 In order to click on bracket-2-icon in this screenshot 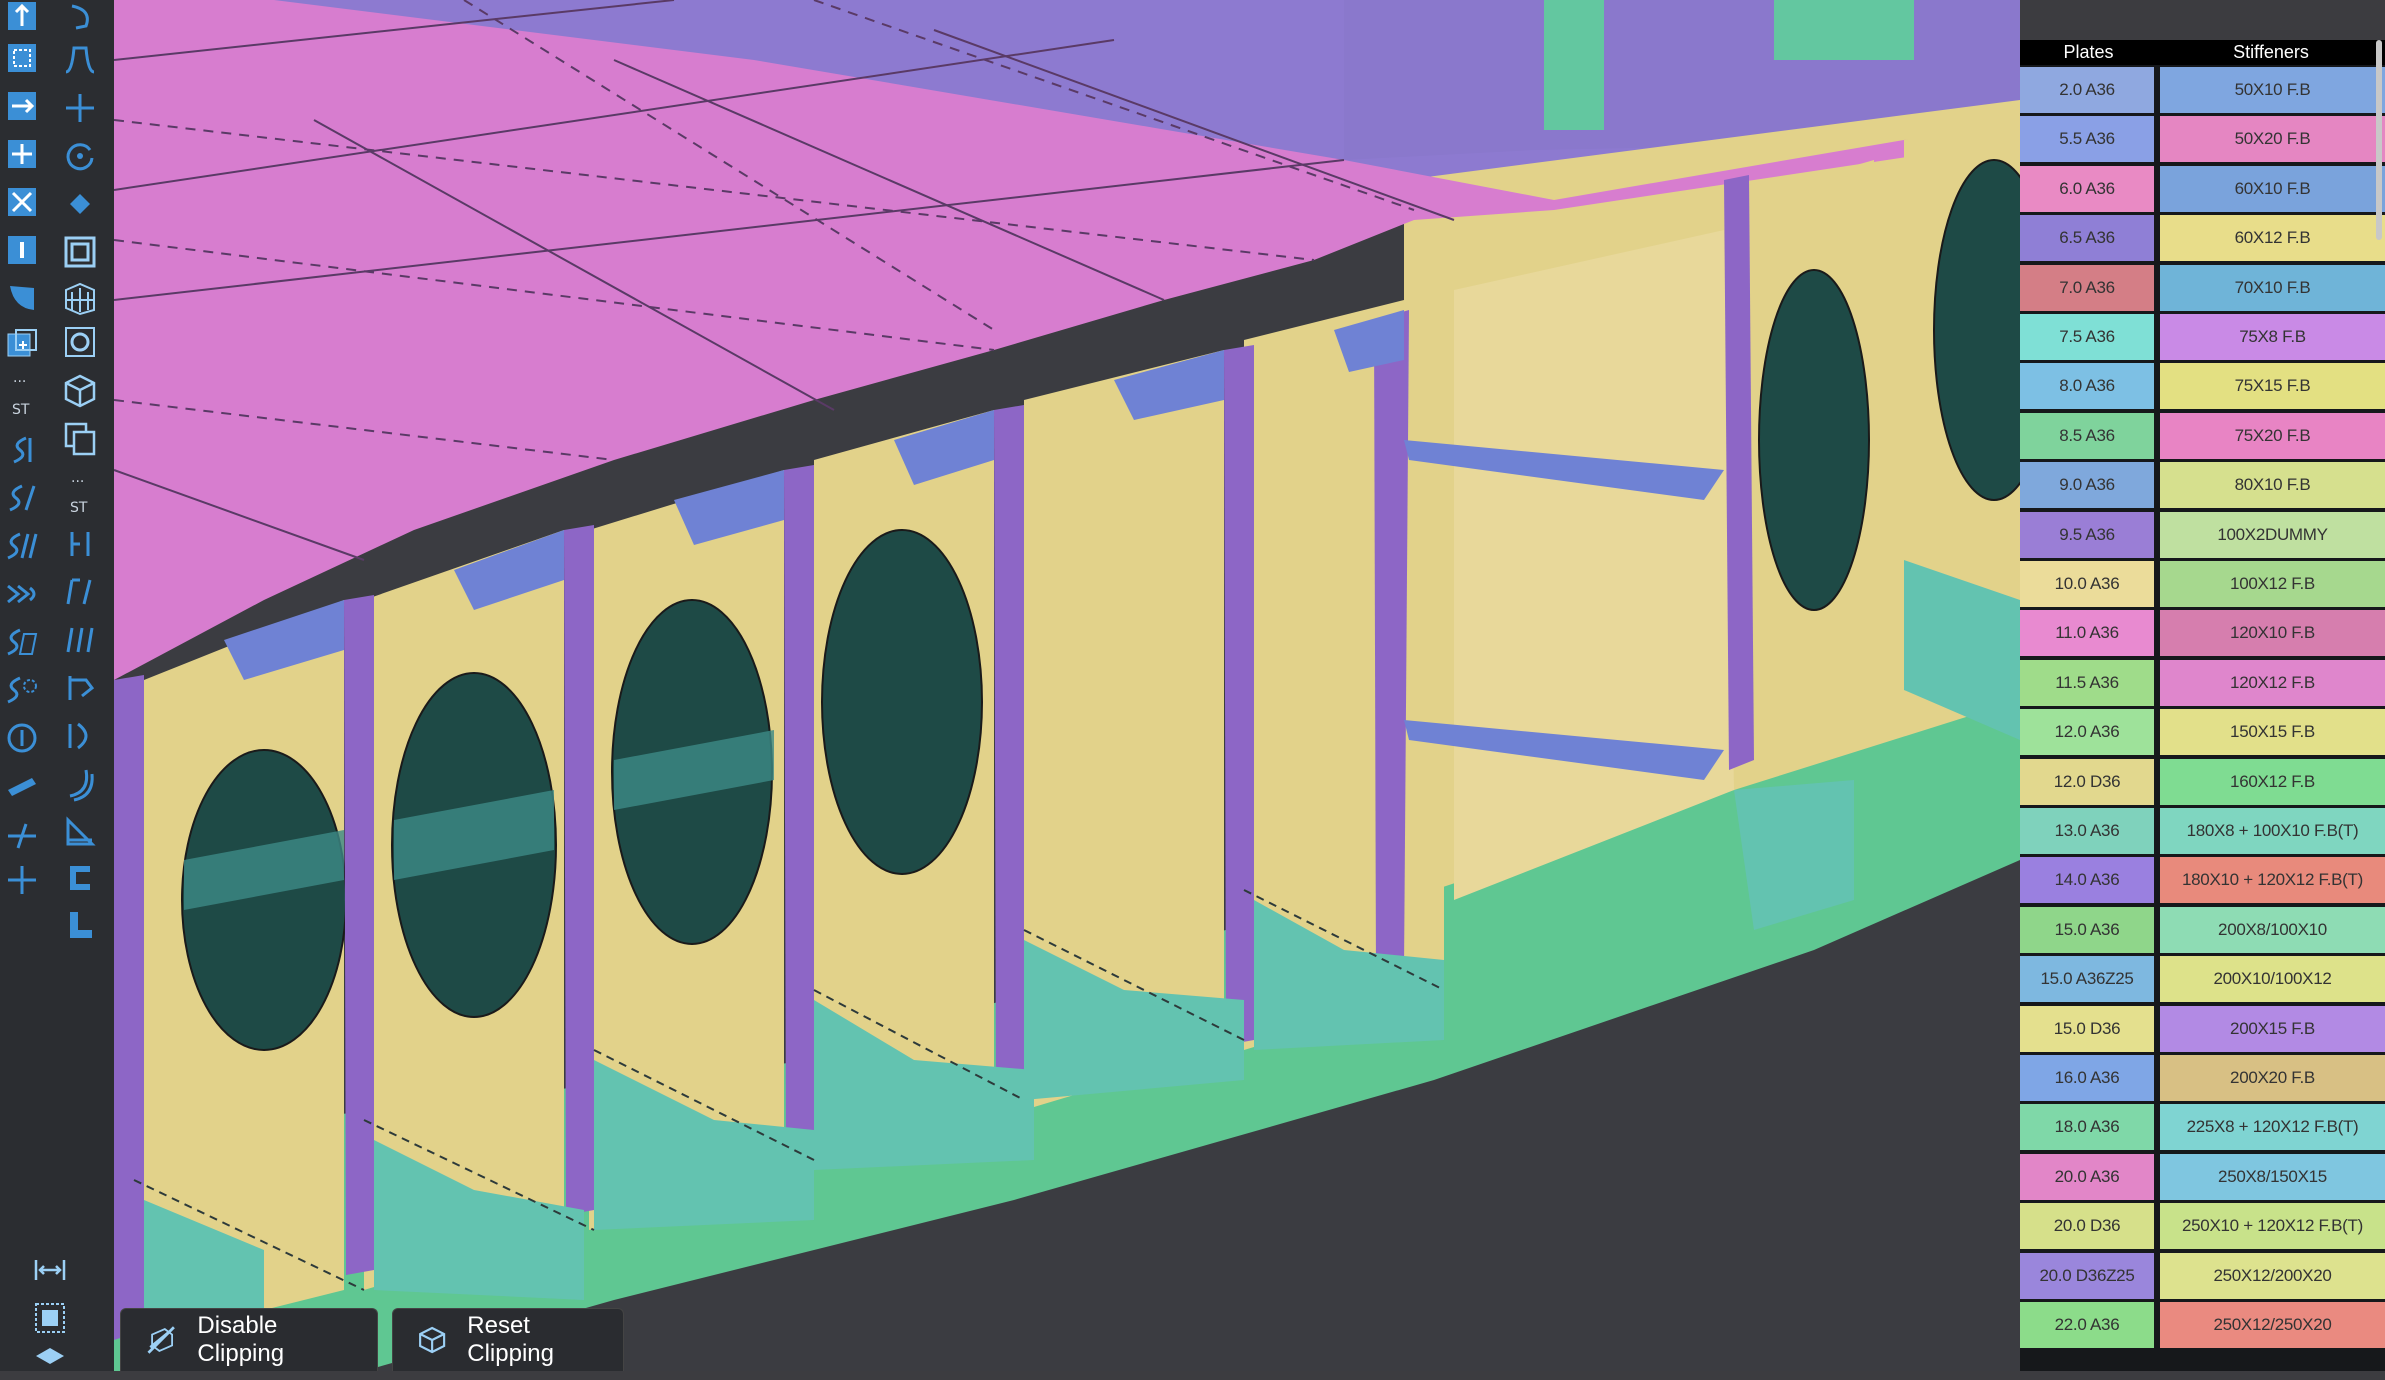, I will do `click(80, 592)`.